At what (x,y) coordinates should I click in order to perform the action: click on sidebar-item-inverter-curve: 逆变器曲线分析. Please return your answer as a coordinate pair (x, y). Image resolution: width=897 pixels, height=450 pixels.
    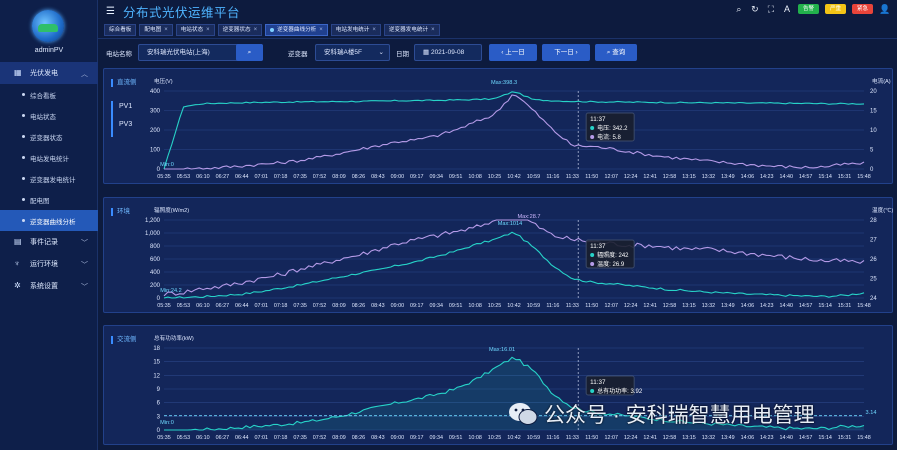
    Looking at the image, I should click on (49, 220).